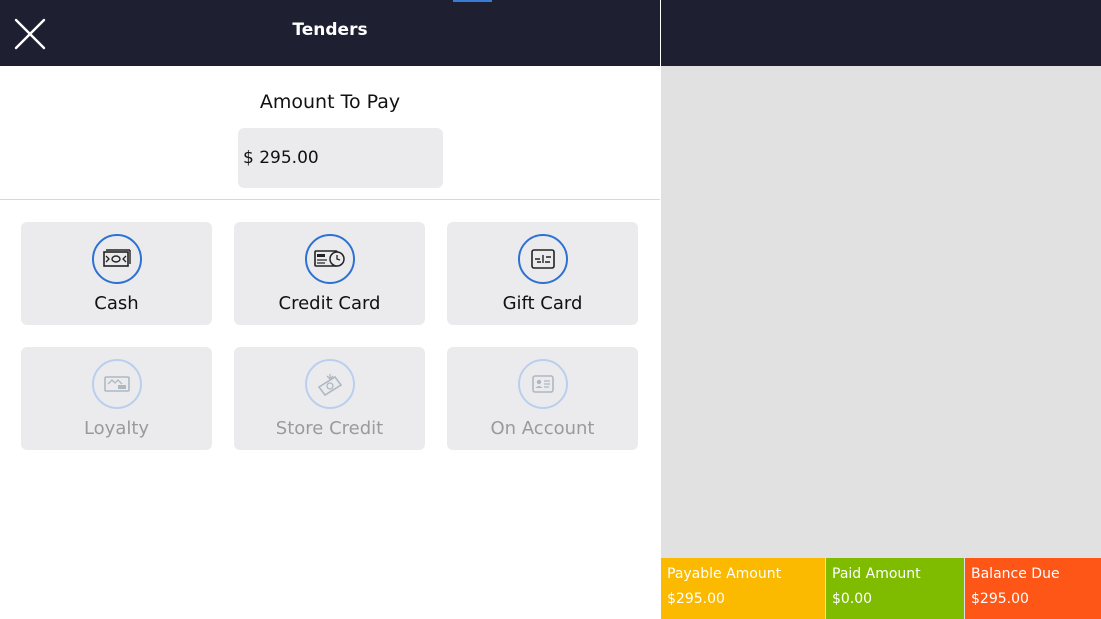  Describe the element at coordinates (1000, 599) in the screenshot. I see `balance-due-value: $295.00` at that location.